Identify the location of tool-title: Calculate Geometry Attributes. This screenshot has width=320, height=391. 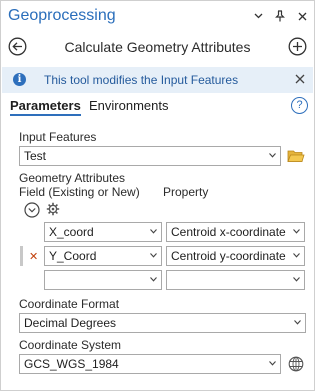
(157, 47).